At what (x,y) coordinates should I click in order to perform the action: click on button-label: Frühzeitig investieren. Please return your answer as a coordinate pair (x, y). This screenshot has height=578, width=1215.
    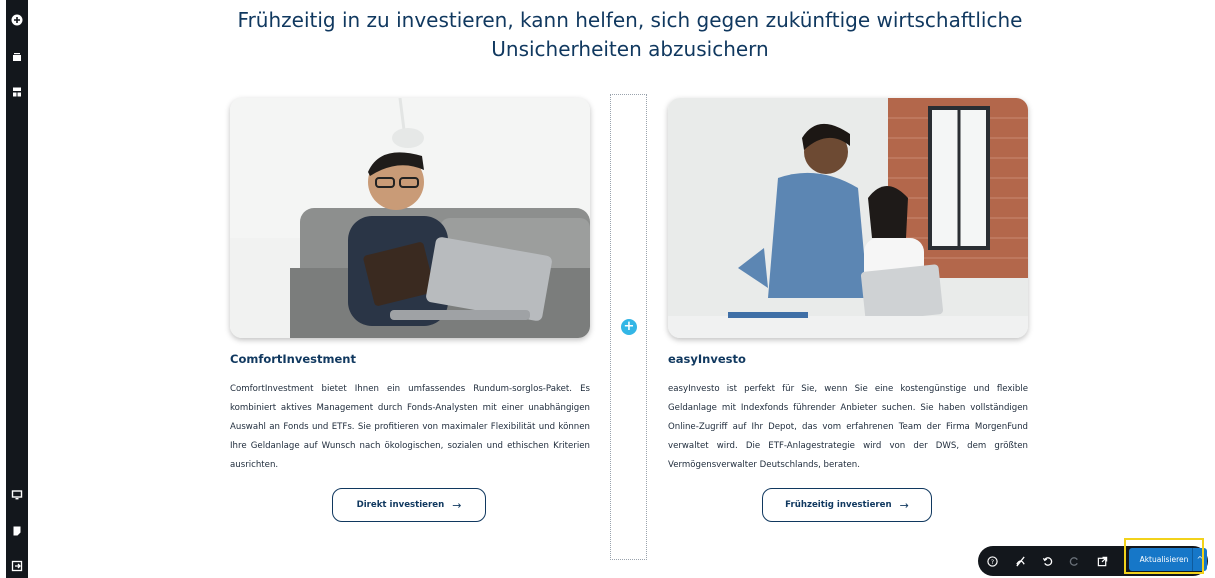
    Looking at the image, I should click on (838, 505).